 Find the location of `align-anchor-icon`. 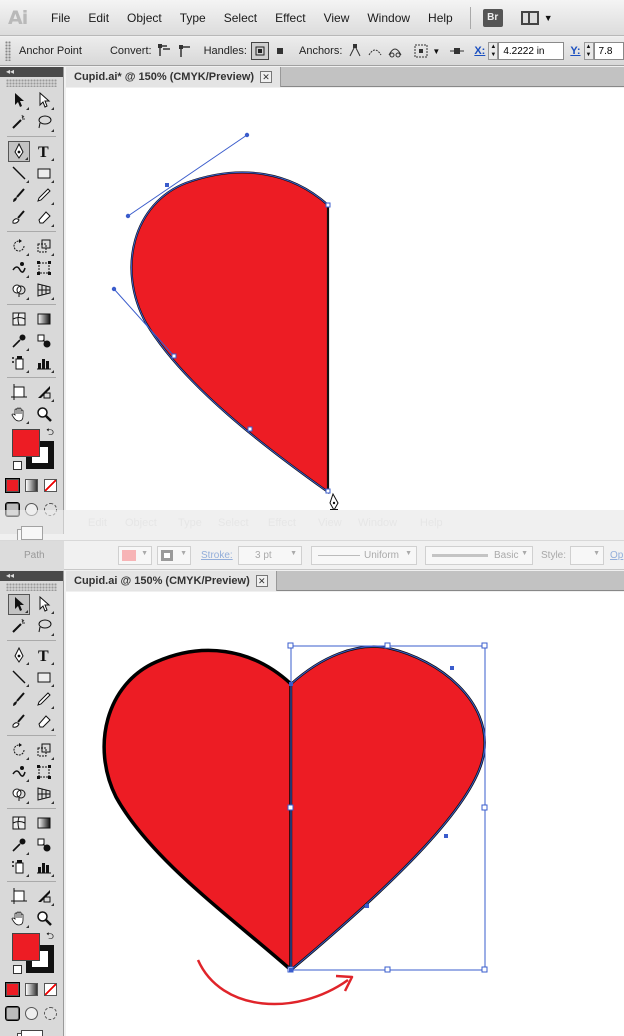

align-anchor-icon is located at coordinates (421, 51).